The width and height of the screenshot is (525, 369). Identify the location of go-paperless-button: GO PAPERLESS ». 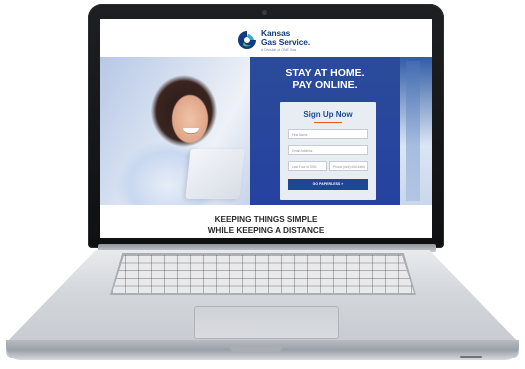
(328, 184).